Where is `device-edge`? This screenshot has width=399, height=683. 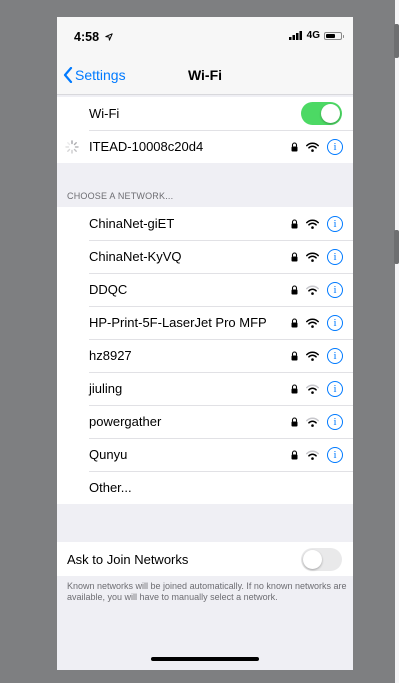 device-edge is located at coordinates (397, 341).